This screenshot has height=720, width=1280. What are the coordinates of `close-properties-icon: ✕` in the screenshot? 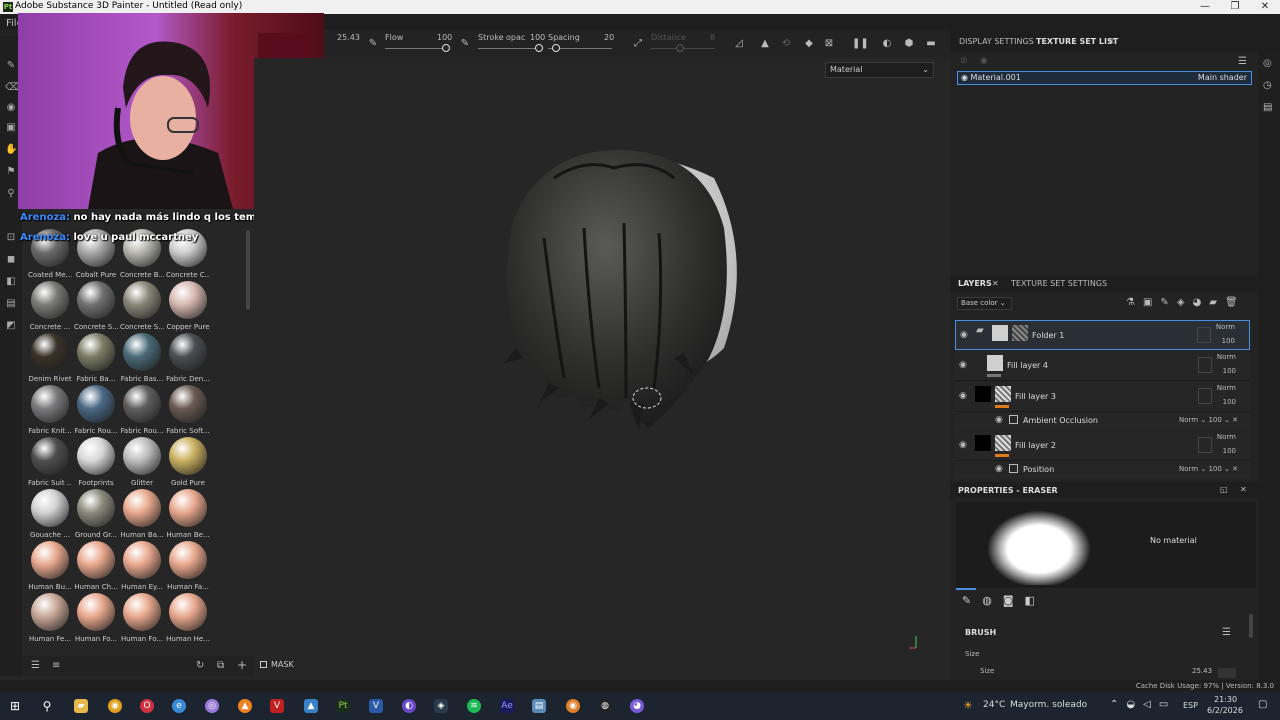 It's located at (1243, 489).